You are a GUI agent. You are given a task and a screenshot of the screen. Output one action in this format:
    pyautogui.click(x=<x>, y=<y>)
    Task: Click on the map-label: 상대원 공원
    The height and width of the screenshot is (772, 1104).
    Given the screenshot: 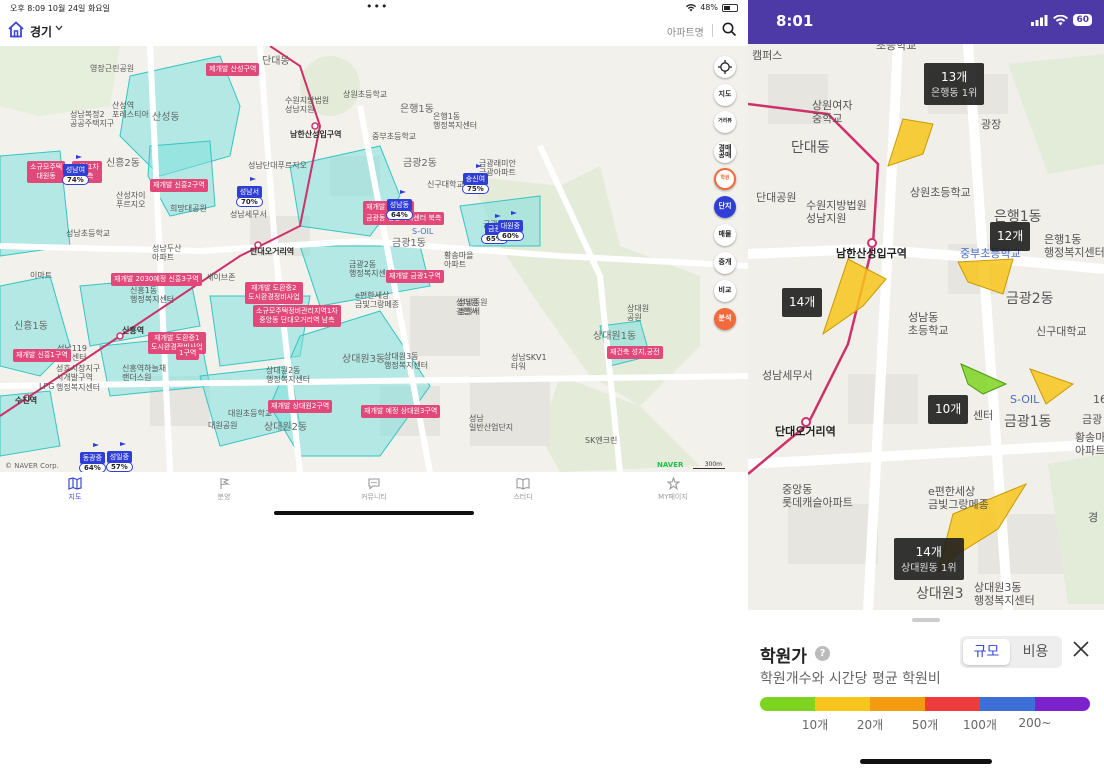 What is the action you would take?
    pyautogui.click(x=638, y=313)
    